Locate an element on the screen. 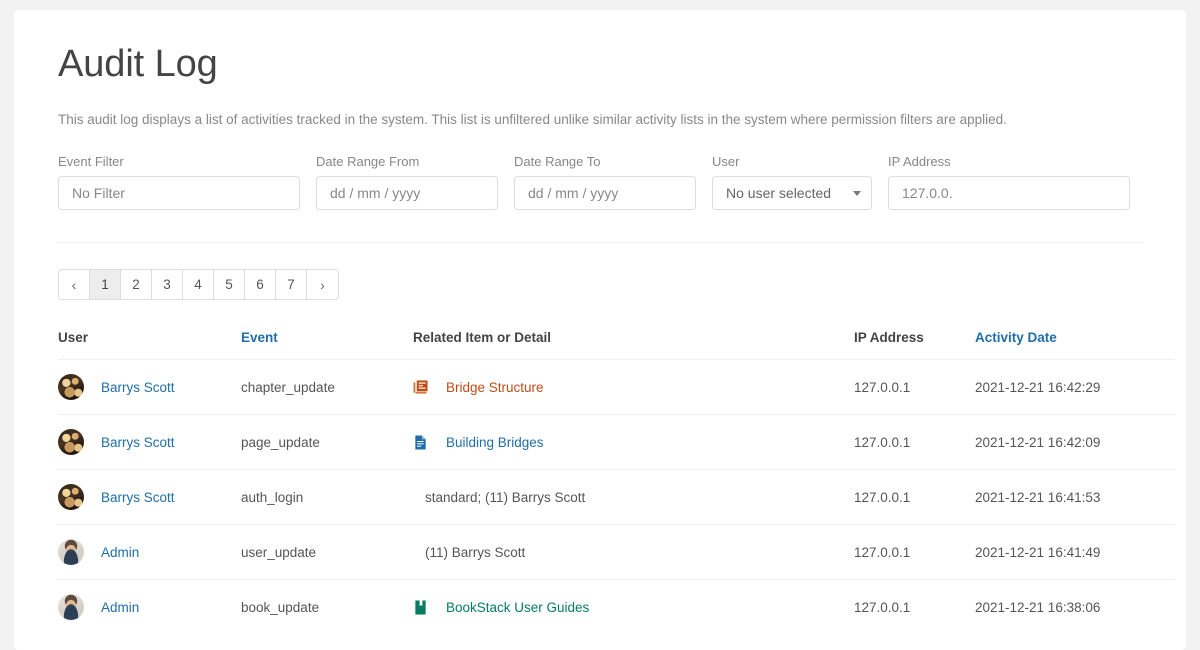 The image size is (1200, 650). detail-cell: standard; (11) Barrys Scott is located at coordinates (633, 497).